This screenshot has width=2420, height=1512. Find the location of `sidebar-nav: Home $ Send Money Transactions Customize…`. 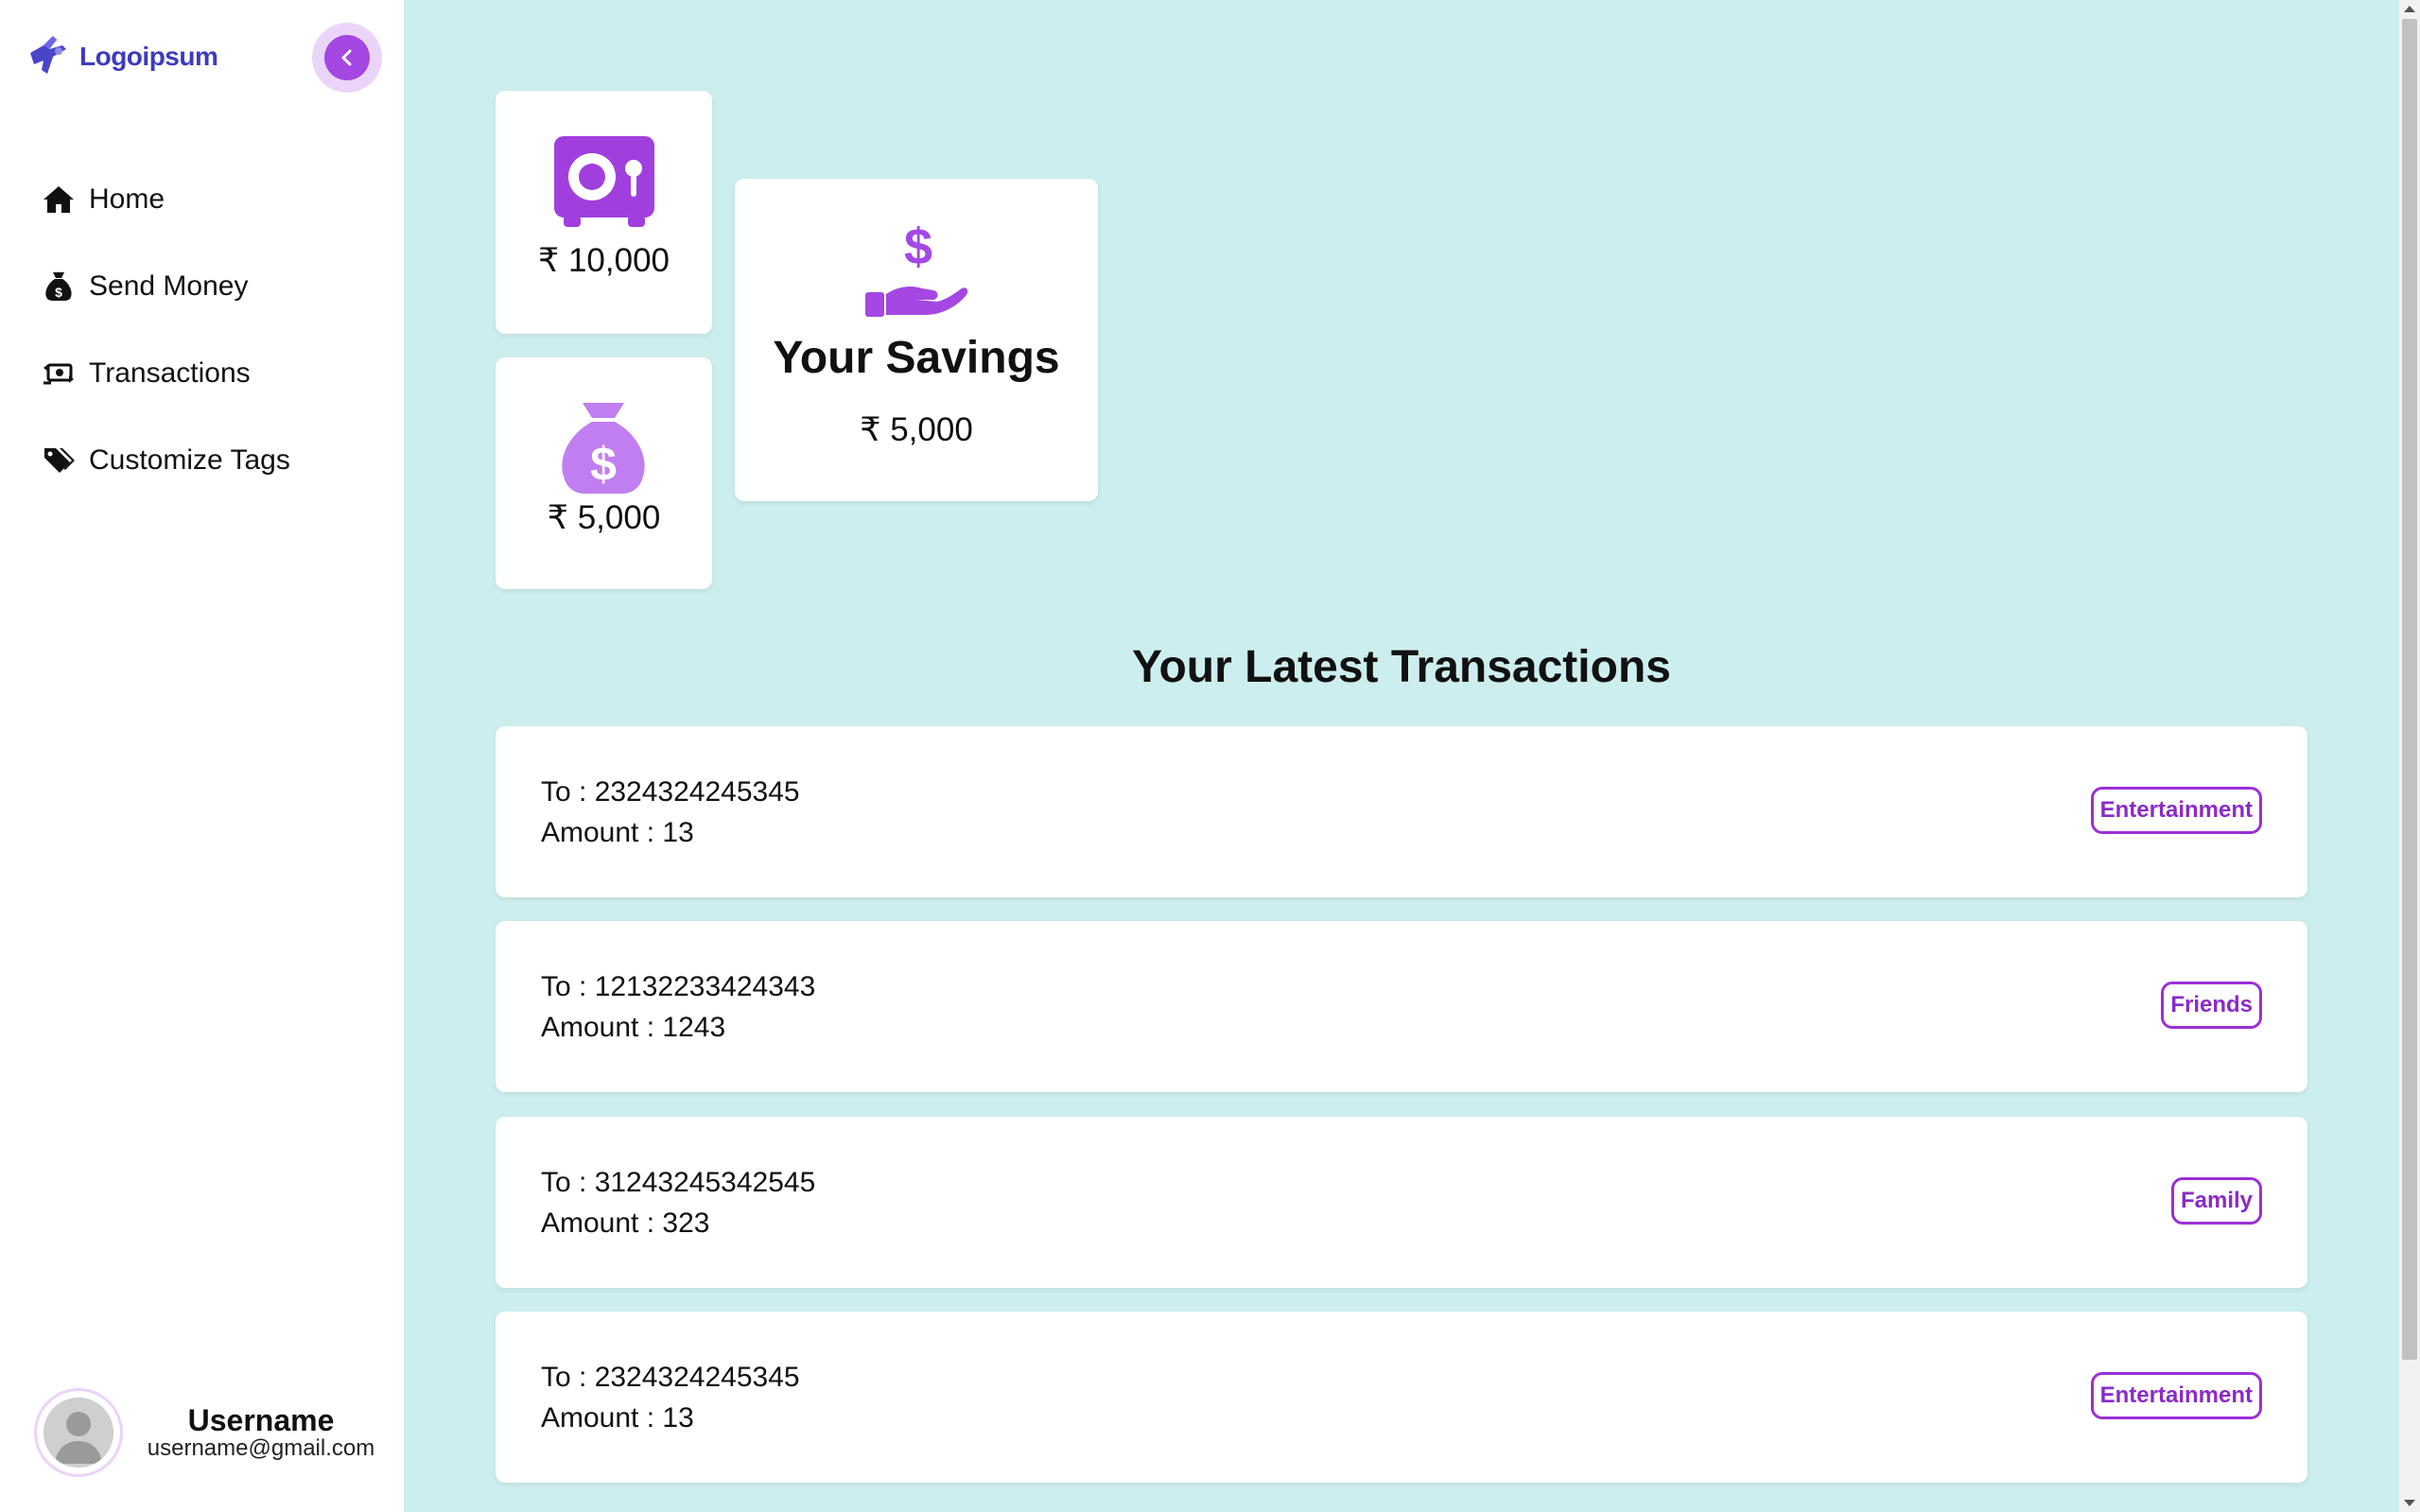

sidebar-nav: Home $ Send Money Transactions Customize… is located at coordinates (166, 330).